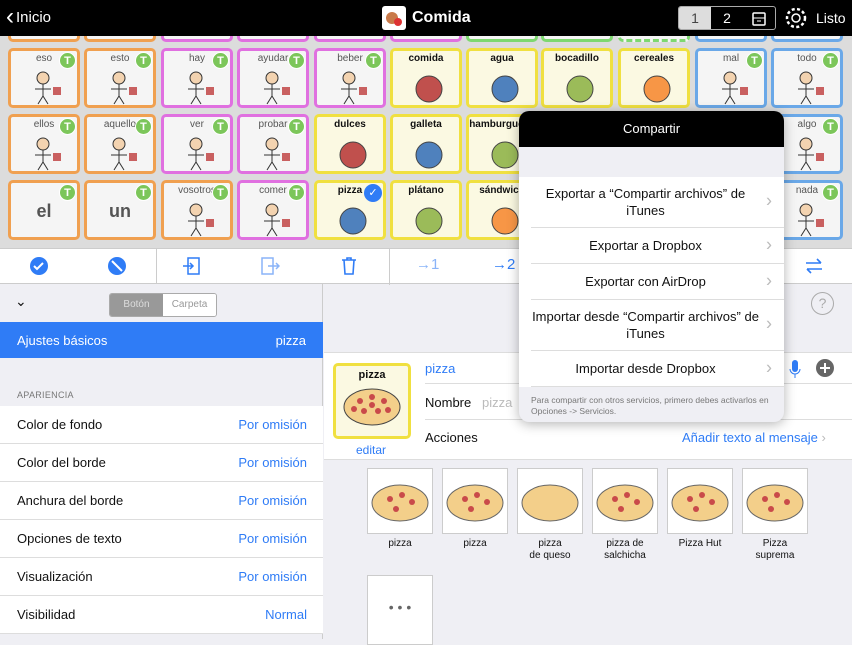  Describe the element at coordinates (727, 18) in the screenshot. I see `page-2-button: 2` at that location.